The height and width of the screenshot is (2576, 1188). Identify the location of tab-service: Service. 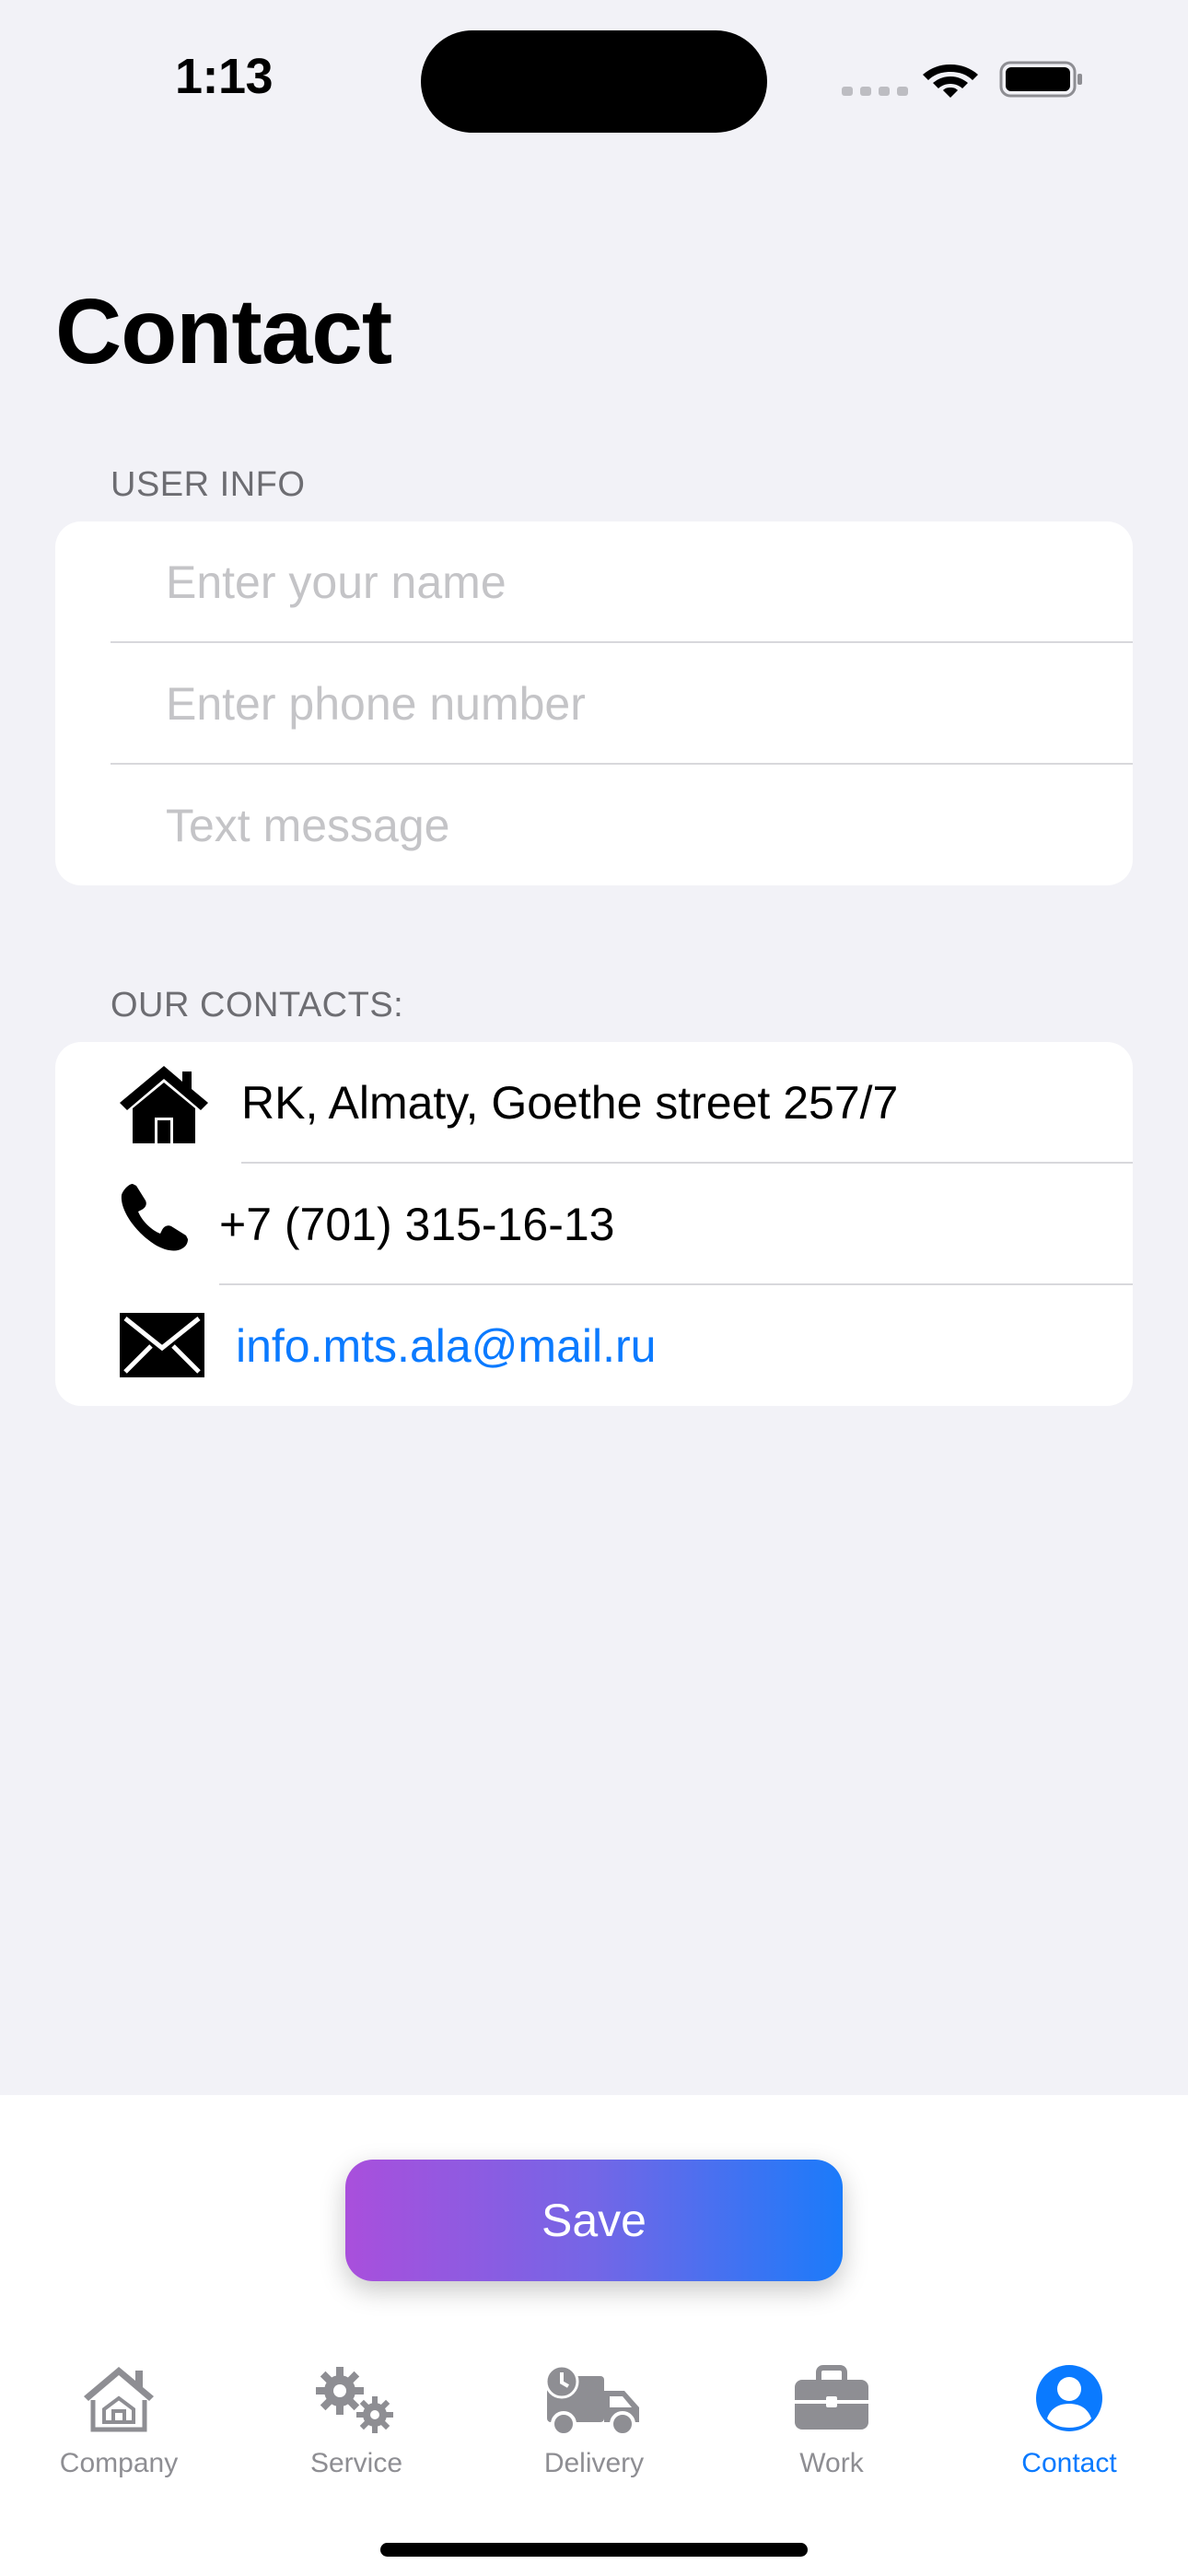
(356, 2414).